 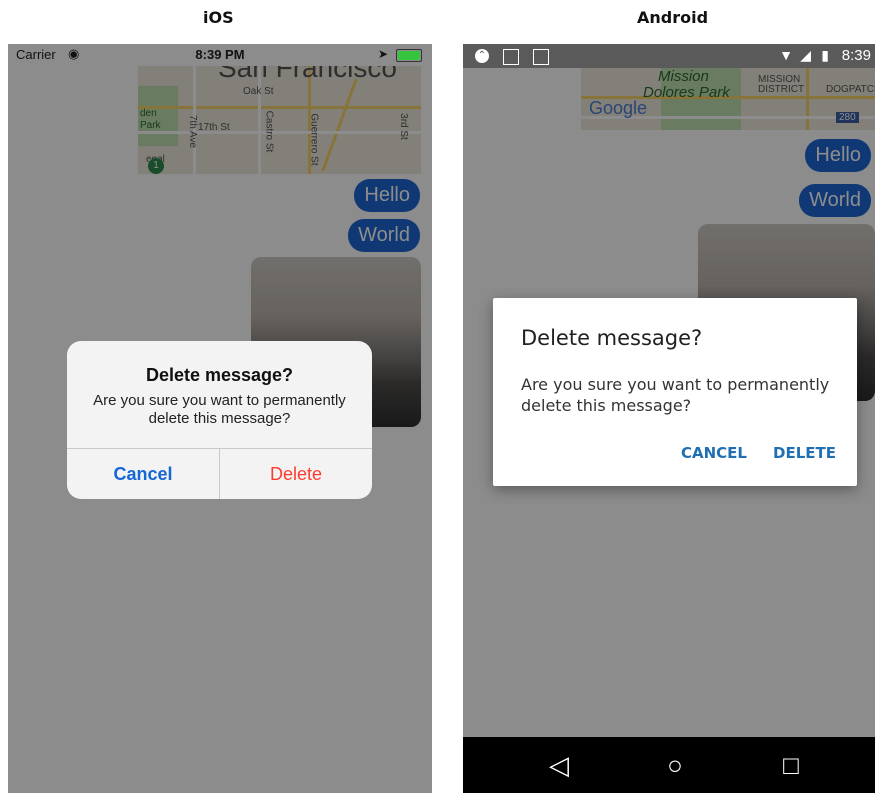 I want to click on status-time: 8:39 PM, so click(x=220, y=54).